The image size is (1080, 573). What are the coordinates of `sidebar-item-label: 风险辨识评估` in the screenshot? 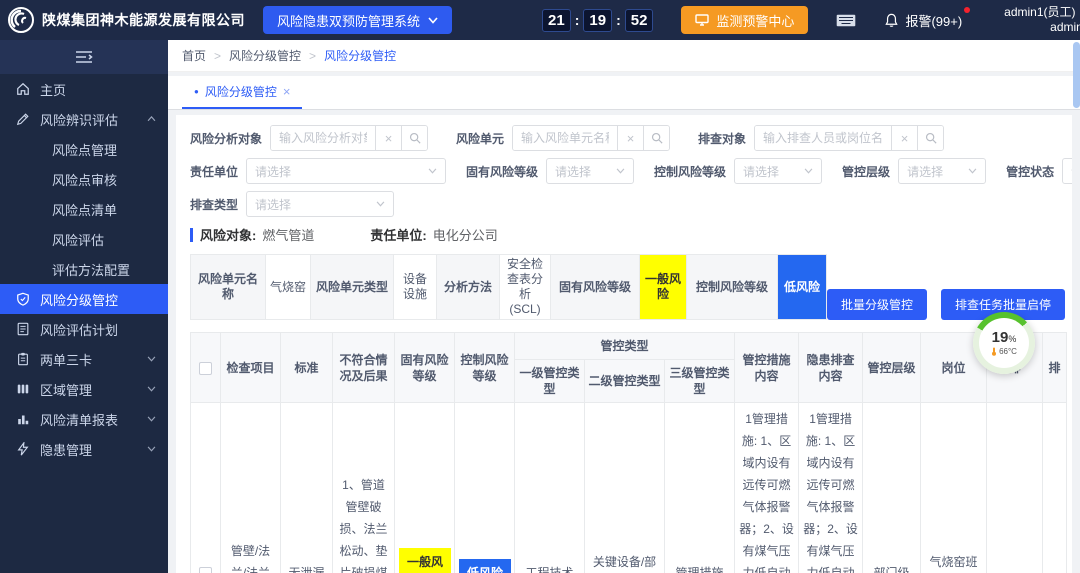 It's located at (79, 120).